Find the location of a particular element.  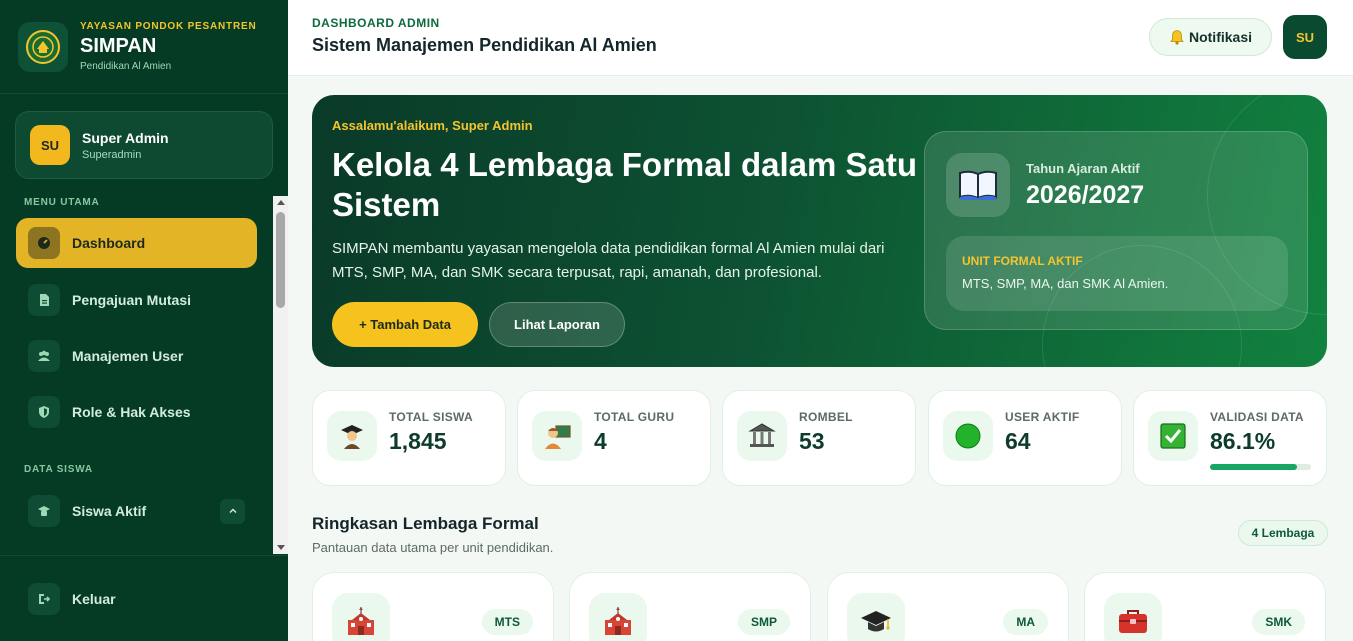

year-label: Tahun Ajaran Aktif is located at coordinates (1083, 168).